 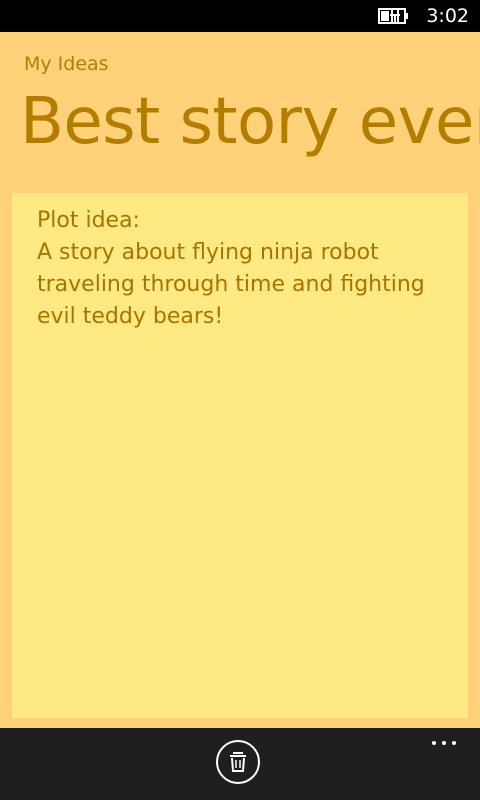 I want to click on page-title: Best story ever, so click(x=250, y=122).